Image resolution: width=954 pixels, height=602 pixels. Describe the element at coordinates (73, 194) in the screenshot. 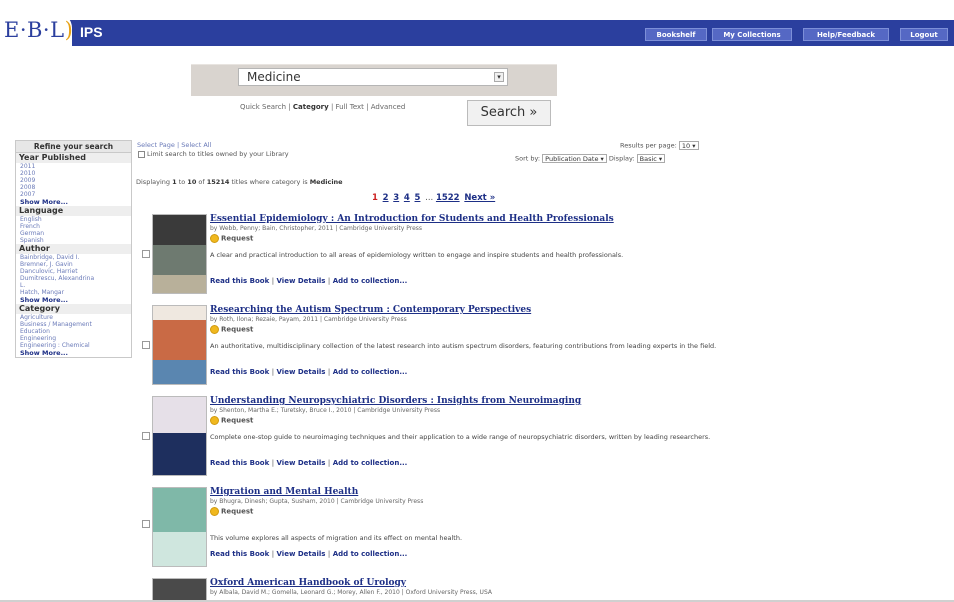

I see `facet-item-year: 2007` at that location.